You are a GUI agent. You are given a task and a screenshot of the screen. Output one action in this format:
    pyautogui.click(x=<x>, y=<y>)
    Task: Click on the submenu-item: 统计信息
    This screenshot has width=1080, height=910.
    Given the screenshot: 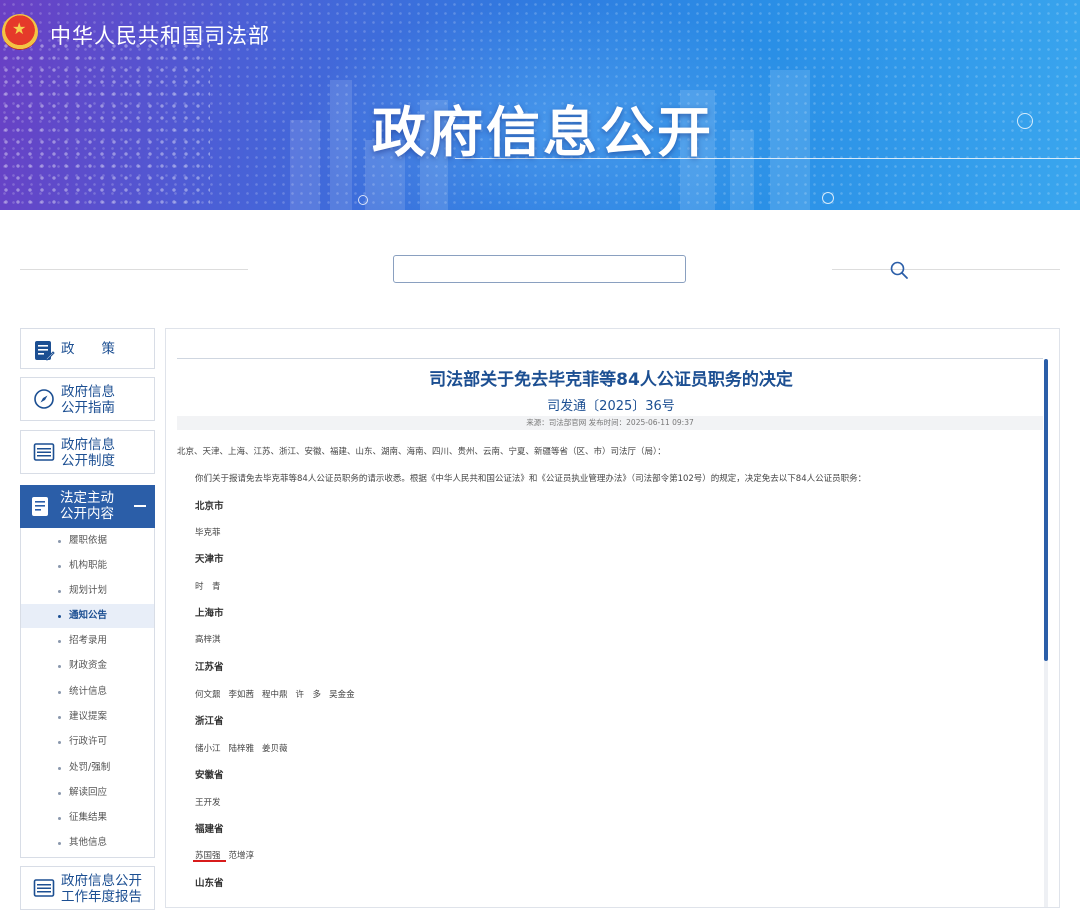 What is the action you would take?
    pyautogui.click(x=87, y=692)
    